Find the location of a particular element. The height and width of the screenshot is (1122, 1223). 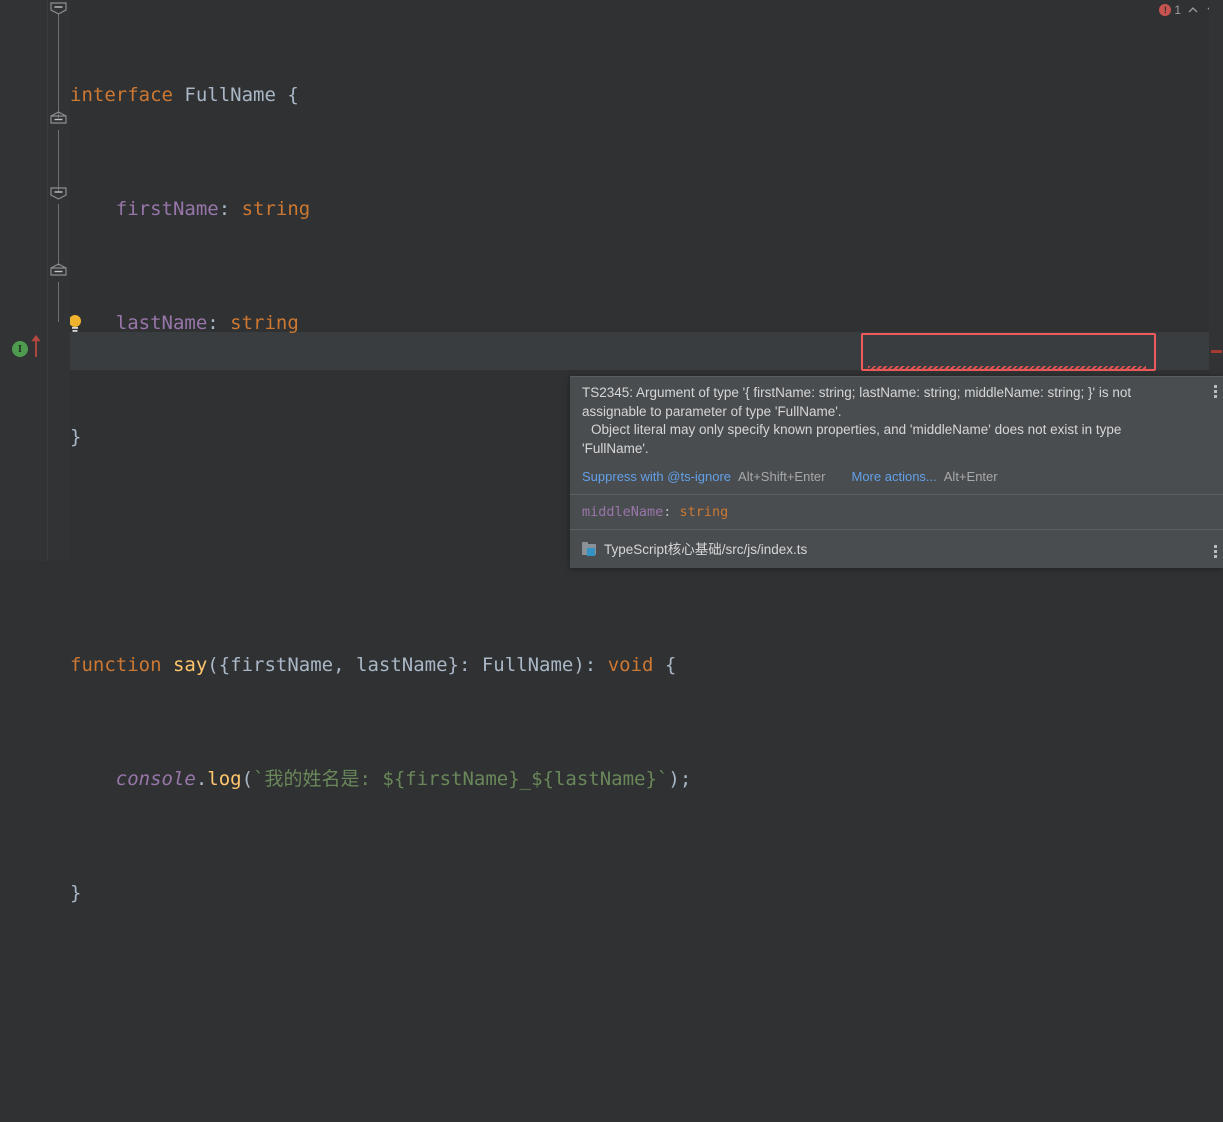

code-token: console is located at coordinates (155, 779).